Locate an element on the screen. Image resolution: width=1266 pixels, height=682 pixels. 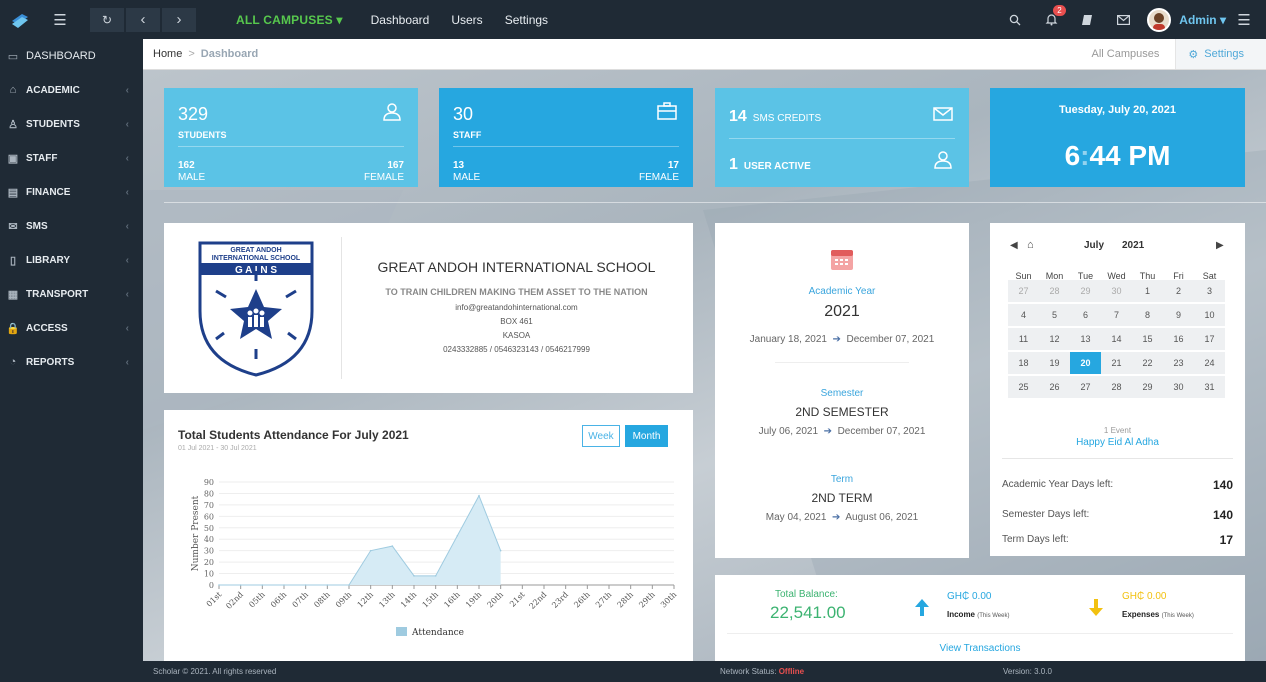
calendar-day: 24 is located at coordinates (1209, 363).